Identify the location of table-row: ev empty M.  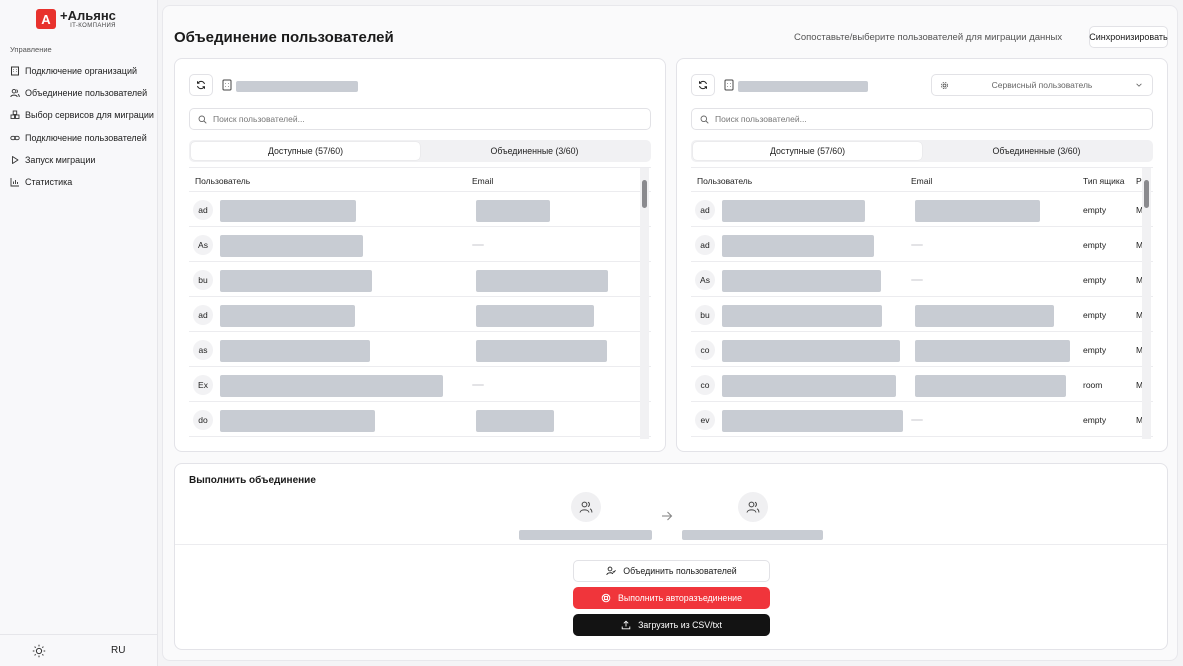
(922, 419).